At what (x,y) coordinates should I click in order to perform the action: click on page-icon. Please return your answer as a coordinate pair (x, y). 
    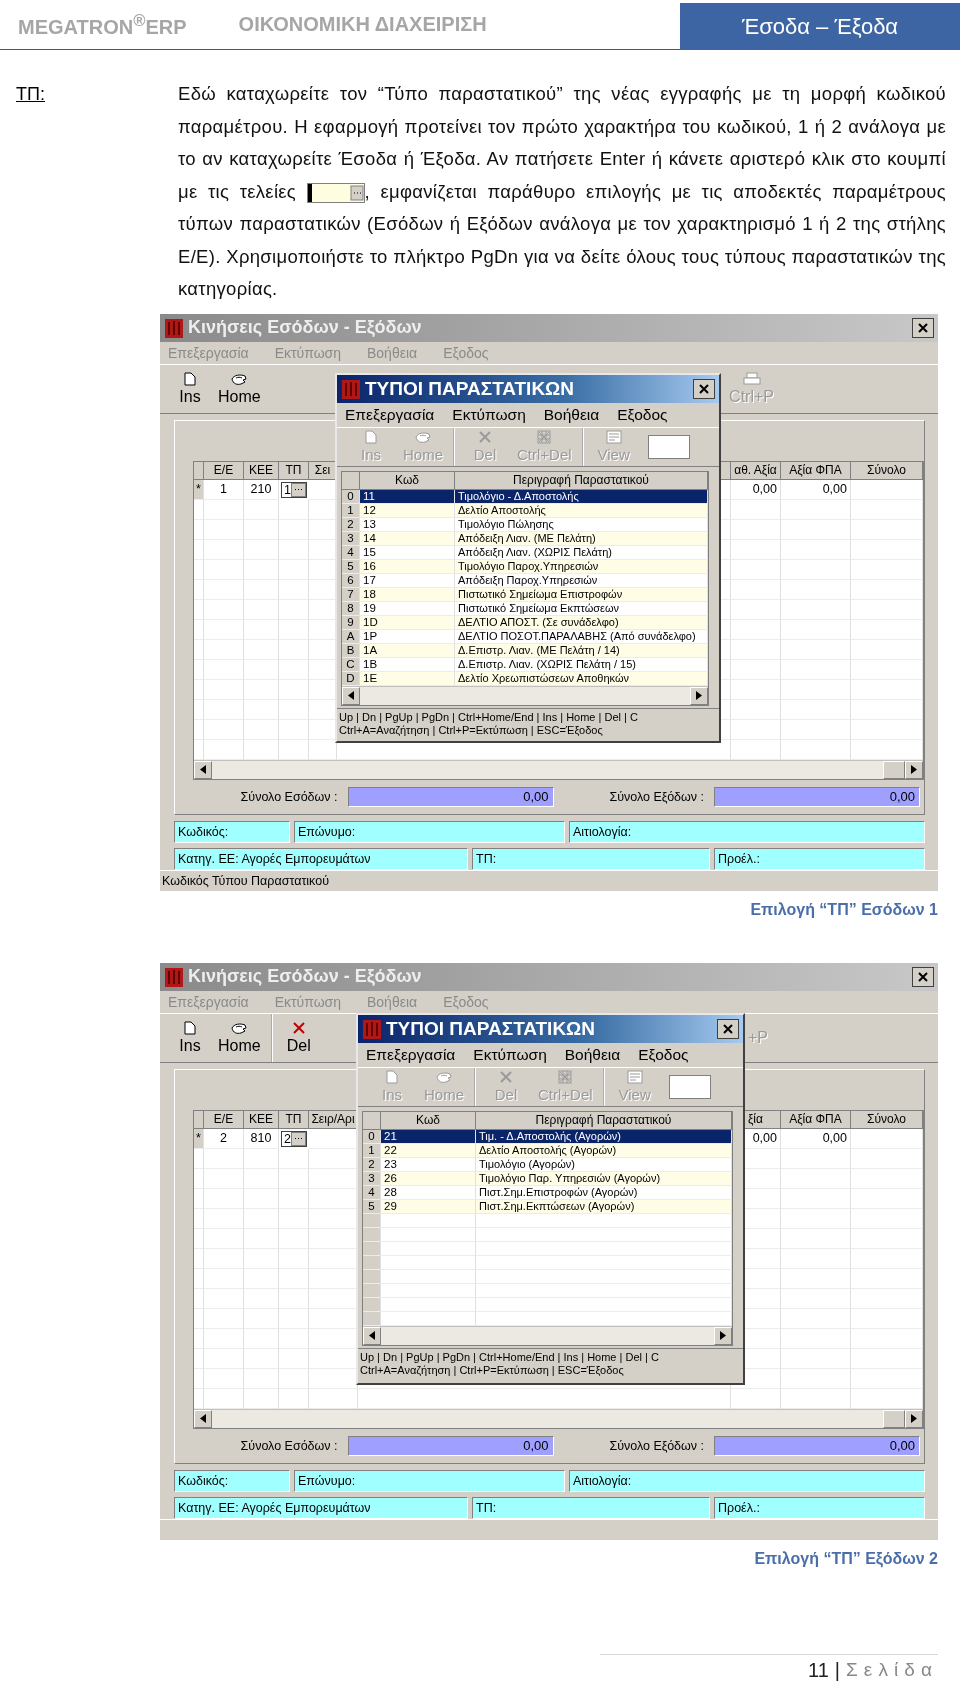
    Looking at the image, I should click on (190, 378).